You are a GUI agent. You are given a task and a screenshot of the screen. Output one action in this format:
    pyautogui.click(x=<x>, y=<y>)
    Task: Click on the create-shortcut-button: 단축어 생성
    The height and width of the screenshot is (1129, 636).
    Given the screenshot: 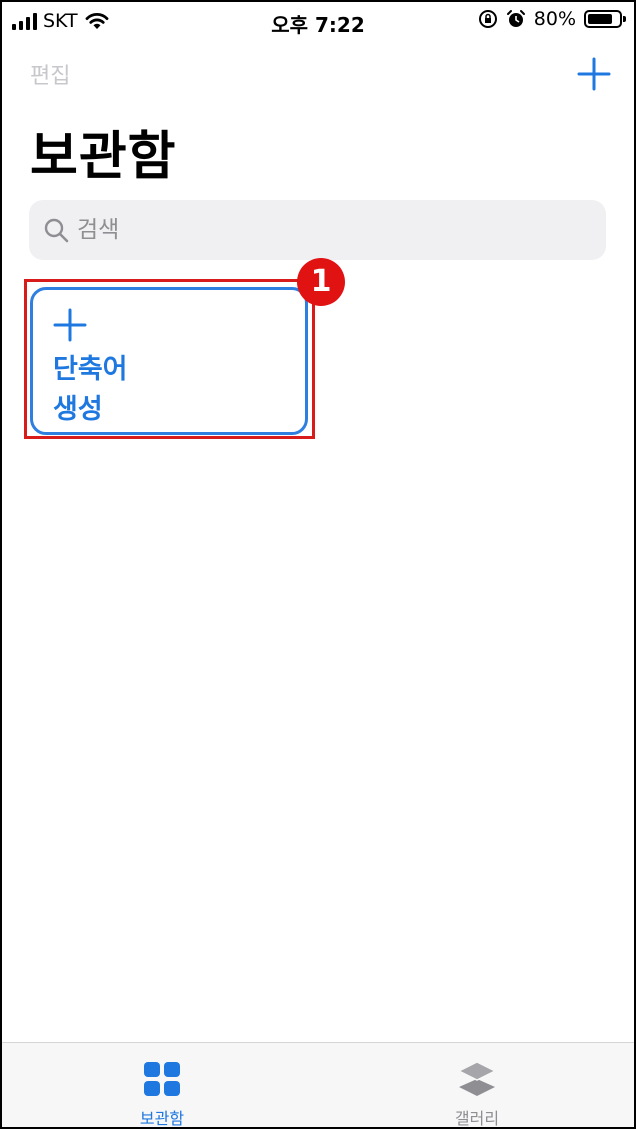 What is the action you would take?
    pyautogui.click(x=169, y=361)
    